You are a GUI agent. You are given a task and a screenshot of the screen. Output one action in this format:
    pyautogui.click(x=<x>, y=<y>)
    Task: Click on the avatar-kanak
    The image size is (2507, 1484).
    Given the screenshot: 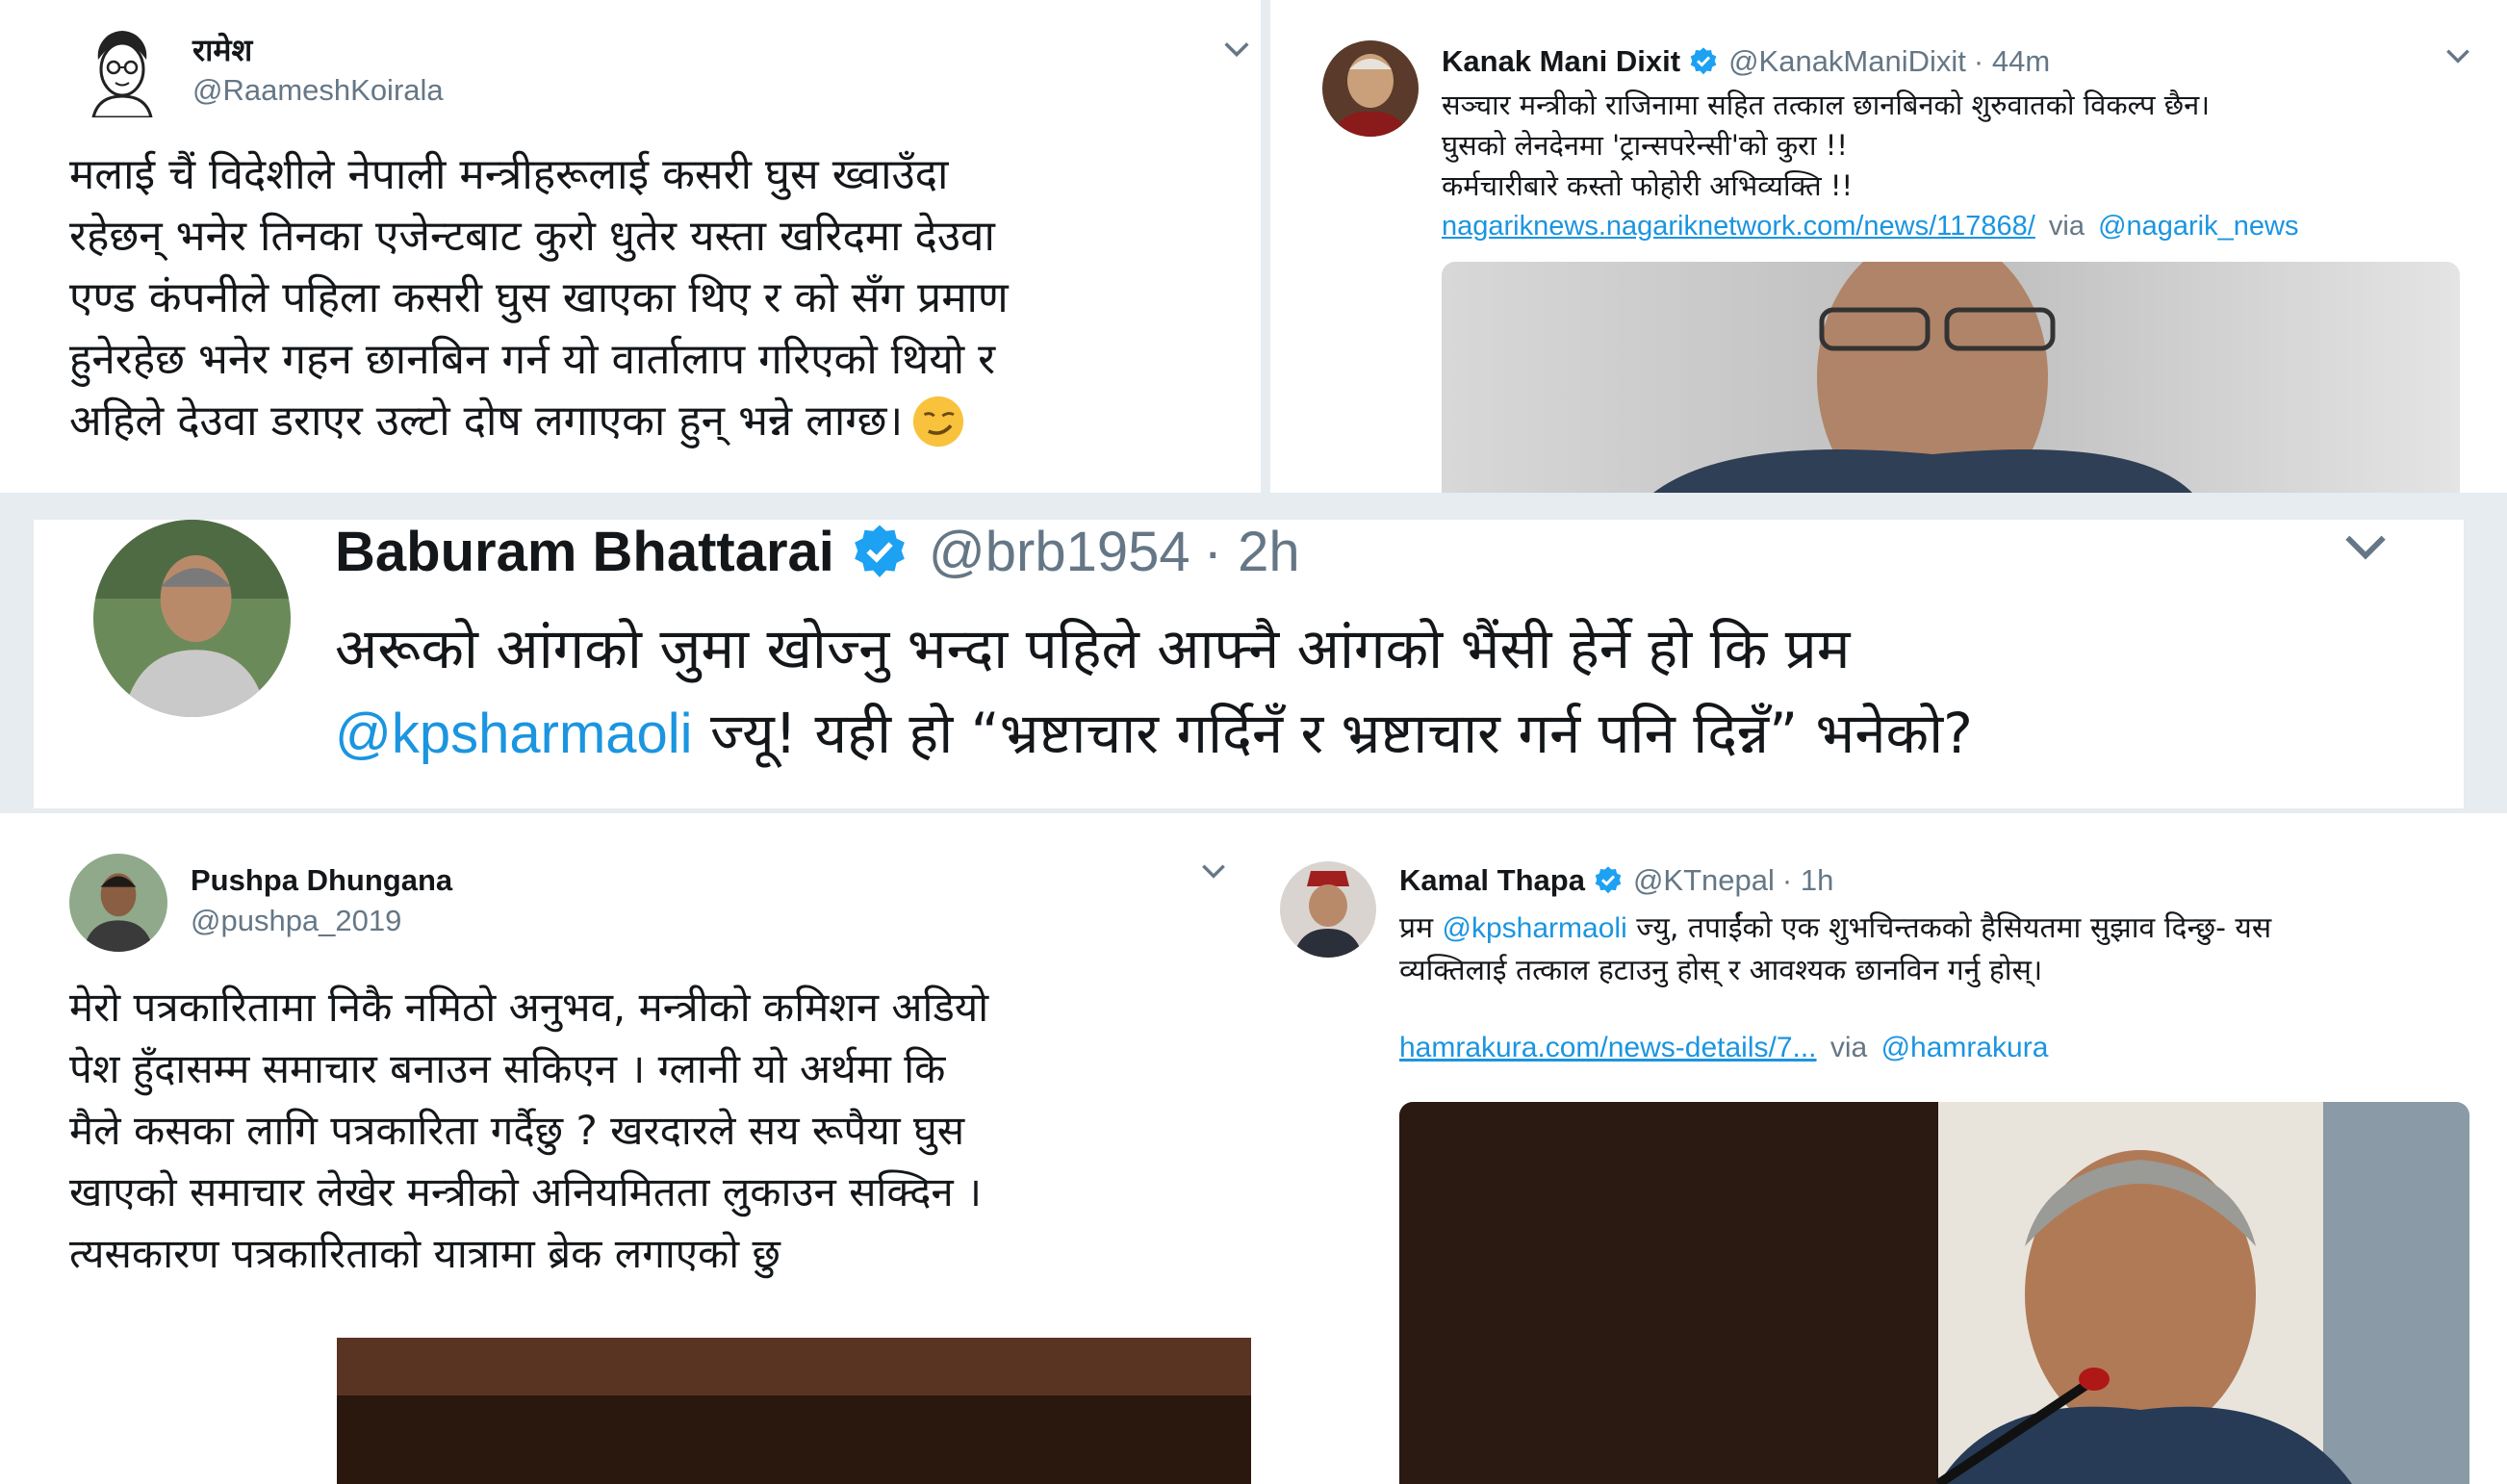 What is the action you would take?
    pyautogui.click(x=1370, y=88)
    